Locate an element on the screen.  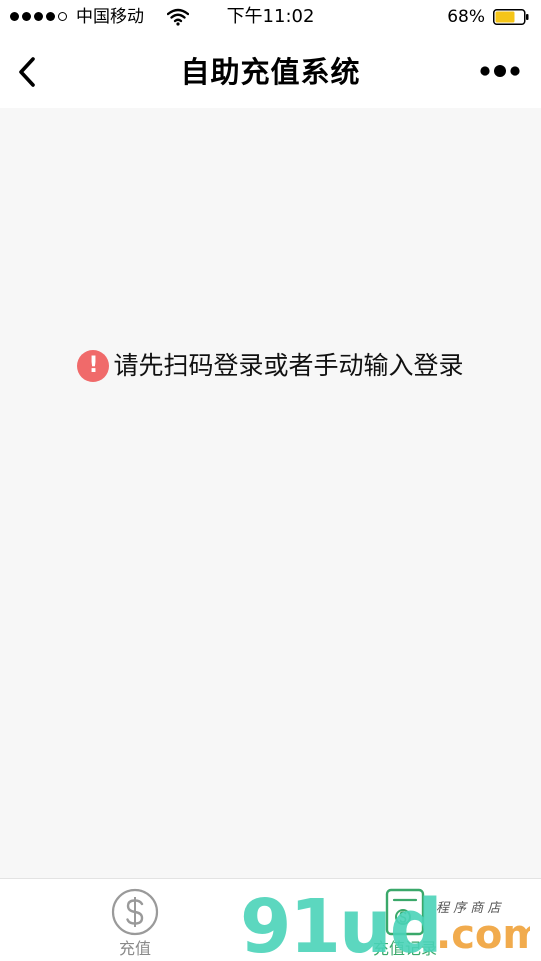
tab-recharge: 充值 is located at coordinates (135, 920).